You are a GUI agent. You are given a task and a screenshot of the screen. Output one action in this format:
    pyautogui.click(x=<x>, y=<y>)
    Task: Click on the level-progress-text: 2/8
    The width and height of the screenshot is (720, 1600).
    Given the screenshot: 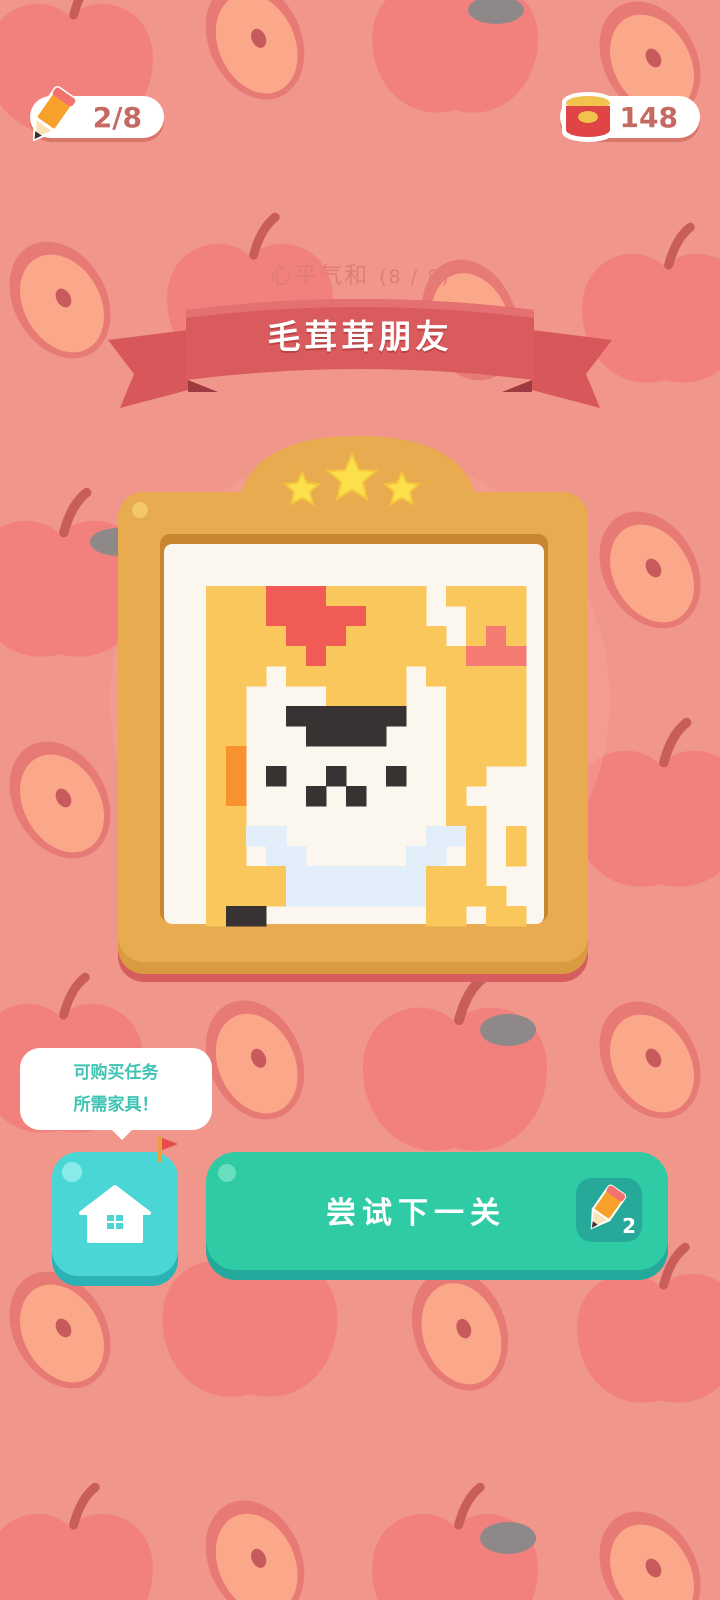 What is the action you would take?
    pyautogui.click(x=117, y=117)
    